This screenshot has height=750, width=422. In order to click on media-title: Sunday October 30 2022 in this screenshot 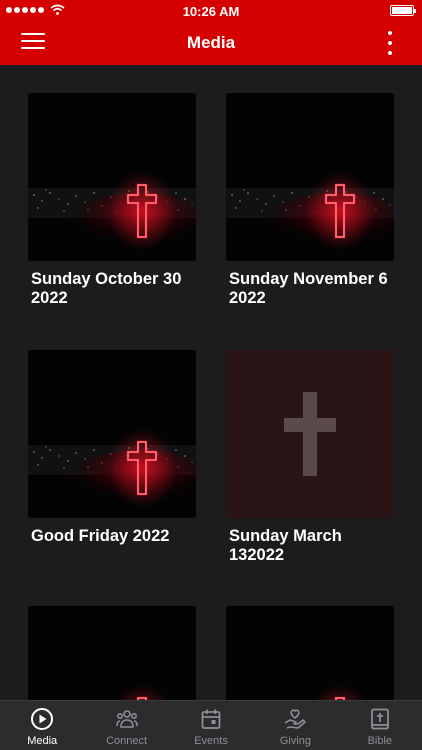, I will do `click(106, 288)`.